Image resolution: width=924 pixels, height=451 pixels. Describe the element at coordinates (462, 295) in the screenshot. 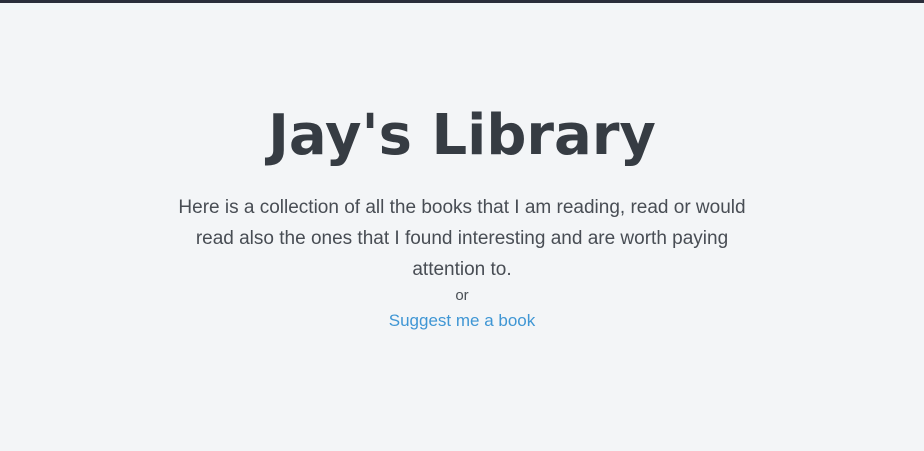

I see `or-separator: or` at that location.